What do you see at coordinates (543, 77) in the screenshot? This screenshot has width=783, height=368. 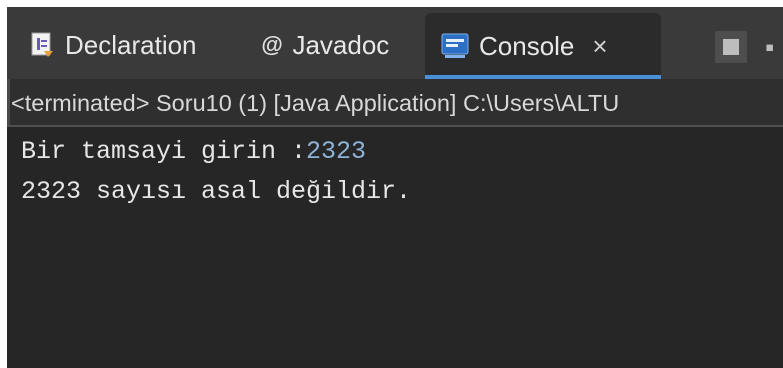 I see `active-tab-indicator` at bounding box center [543, 77].